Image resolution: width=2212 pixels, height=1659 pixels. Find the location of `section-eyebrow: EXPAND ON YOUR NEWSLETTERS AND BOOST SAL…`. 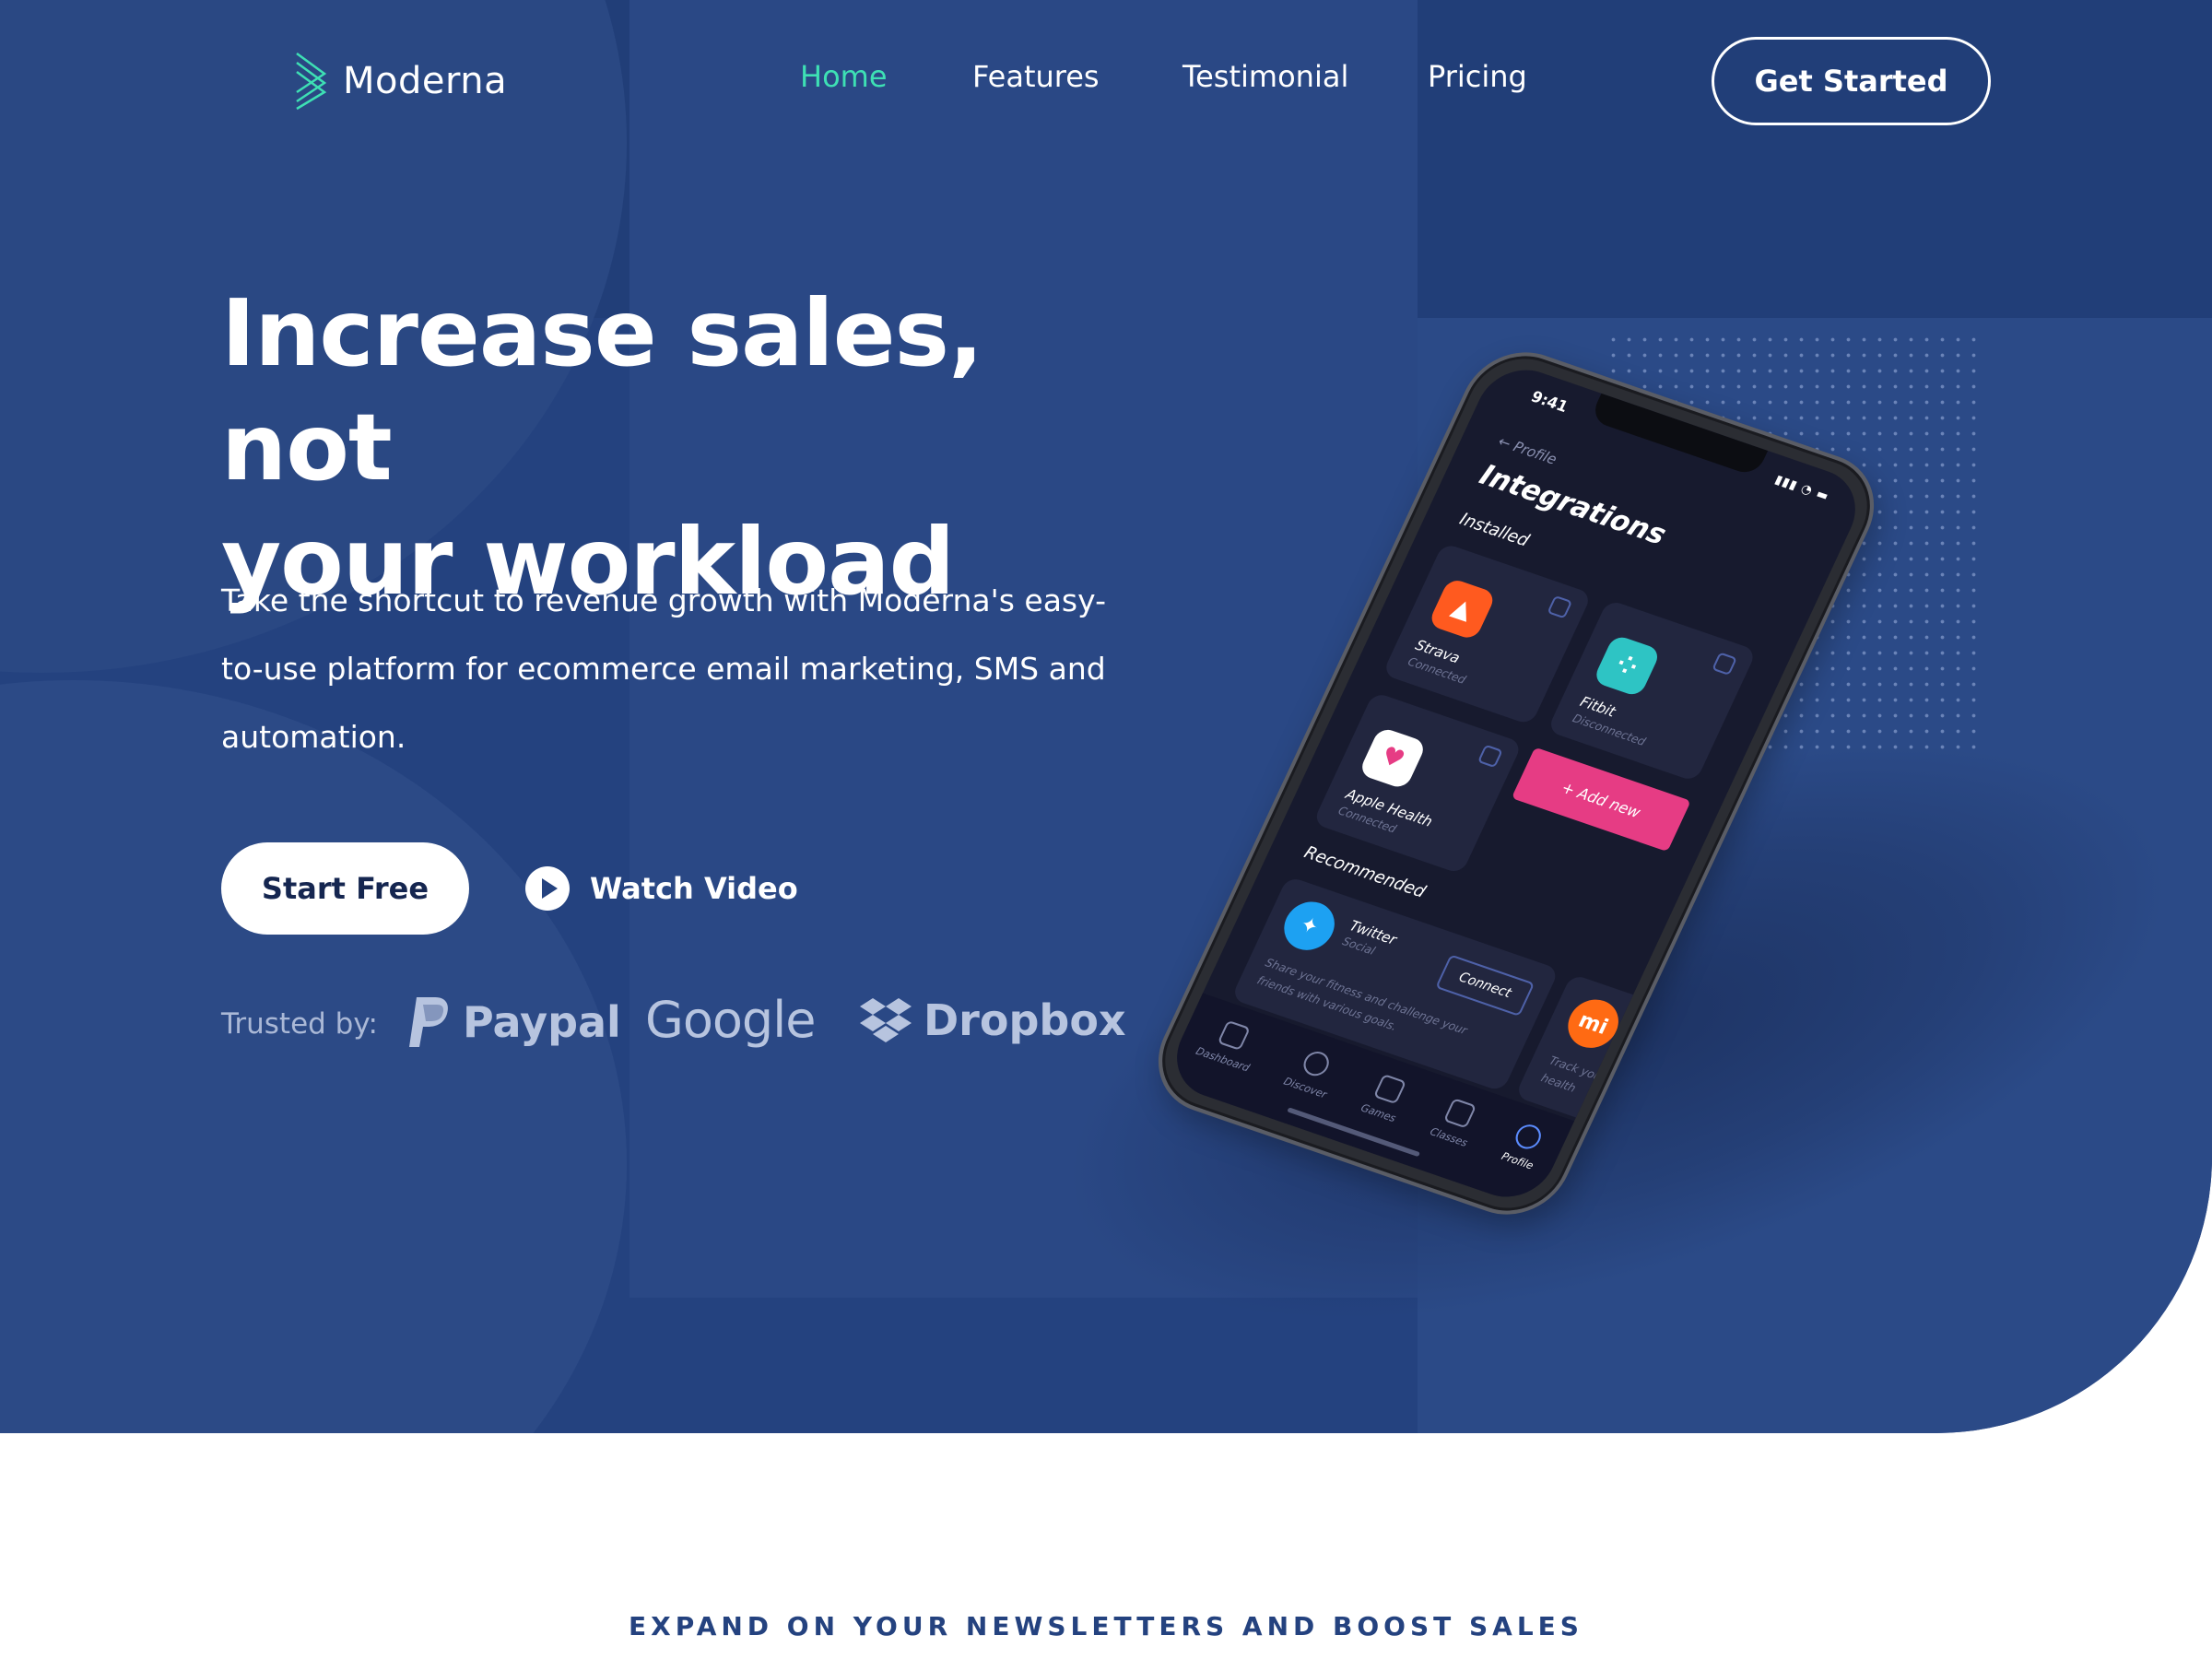

section-eyebrow: EXPAND ON YOUR NEWSLETTERS AND BOOST SAL… is located at coordinates (1106, 1626).